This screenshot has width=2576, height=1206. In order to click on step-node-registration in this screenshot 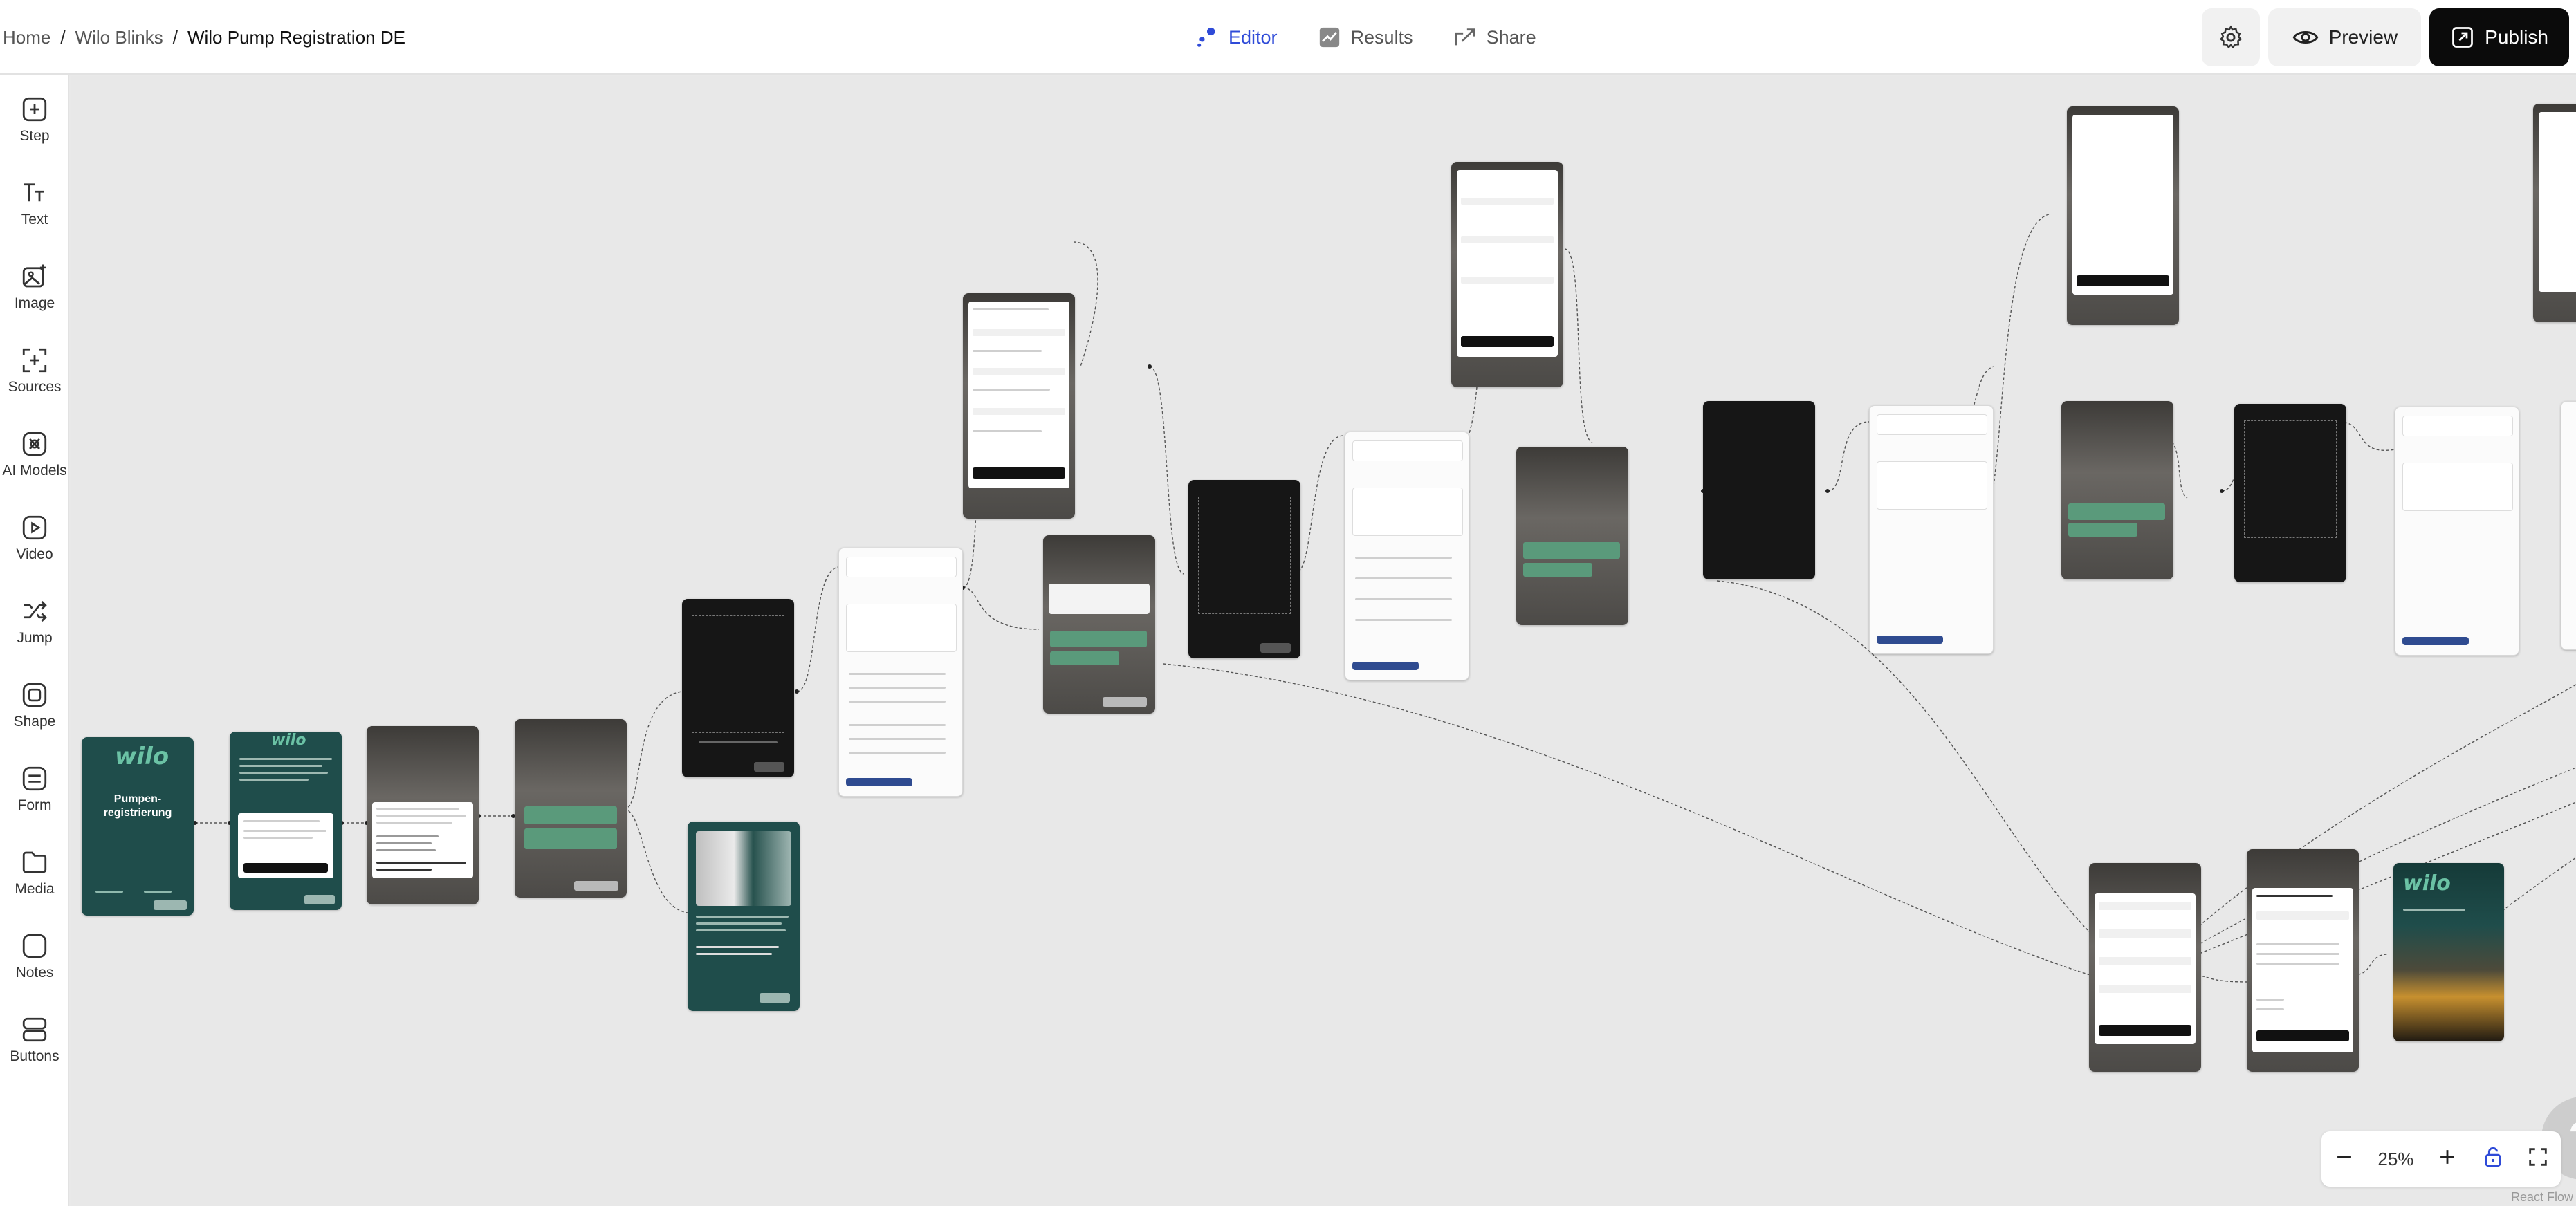, I will do `click(423, 815)`.